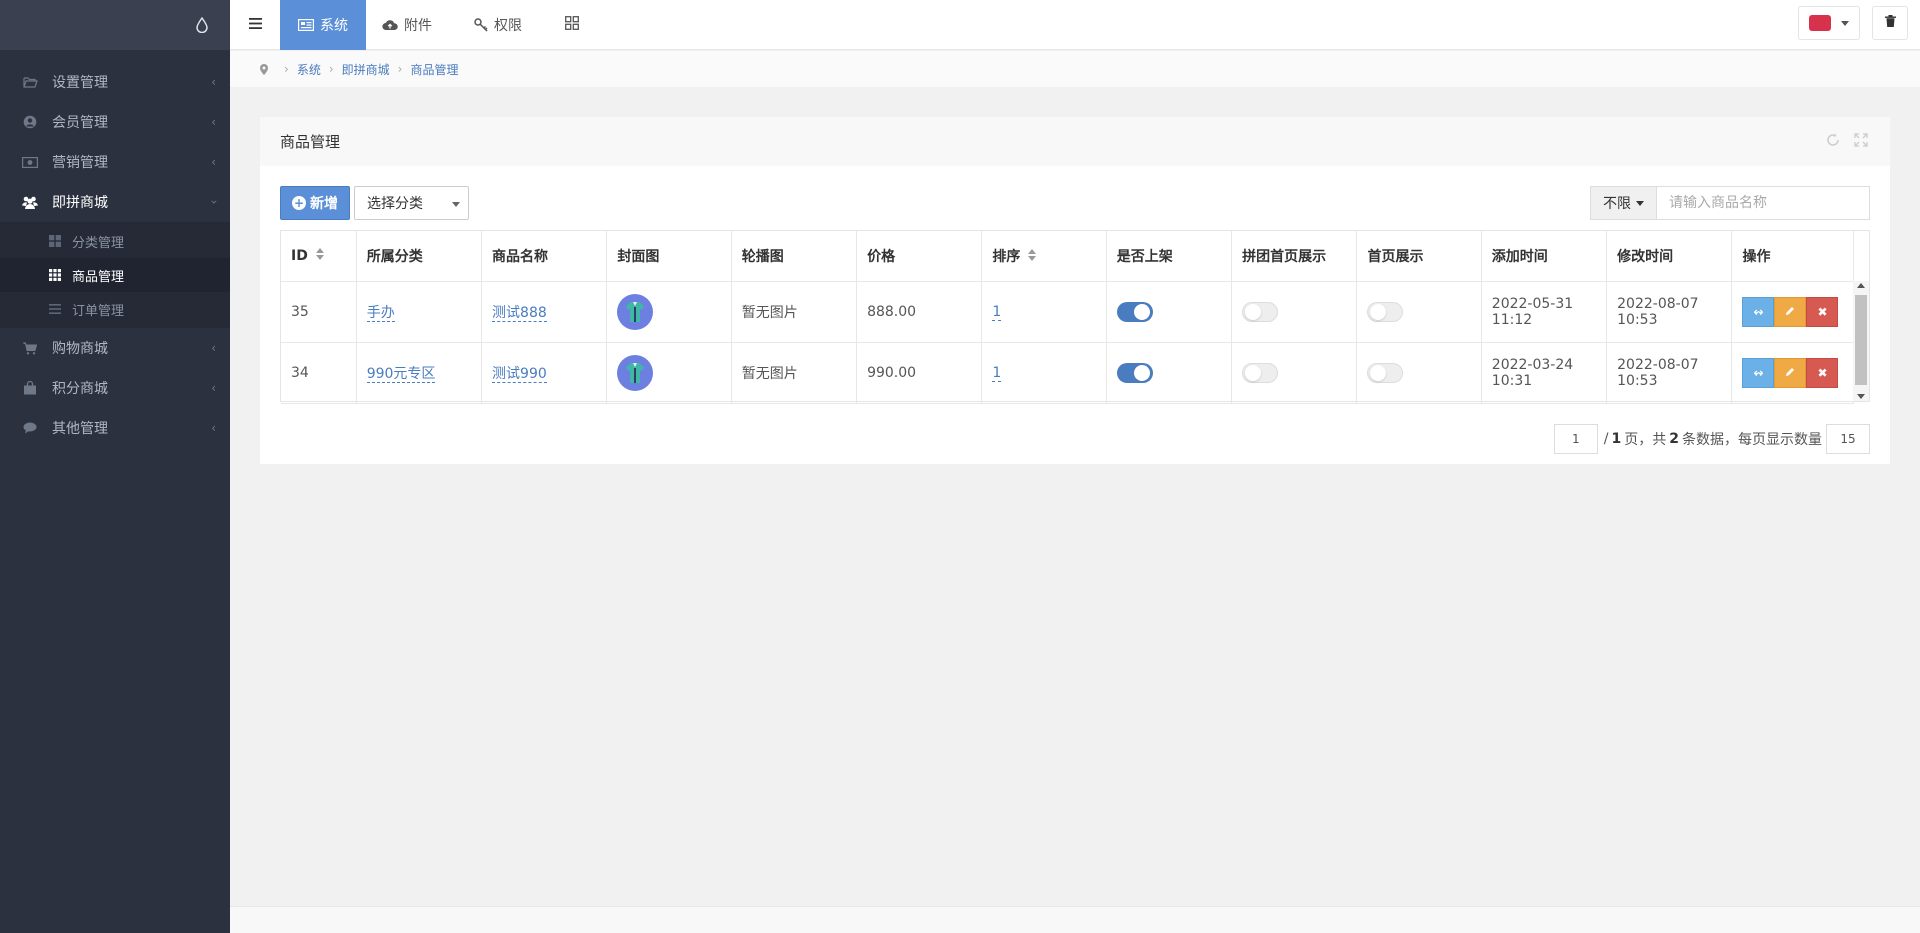 The height and width of the screenshot is (933, 1920). I want to click on column-header-id: ID, so click(319, 256).